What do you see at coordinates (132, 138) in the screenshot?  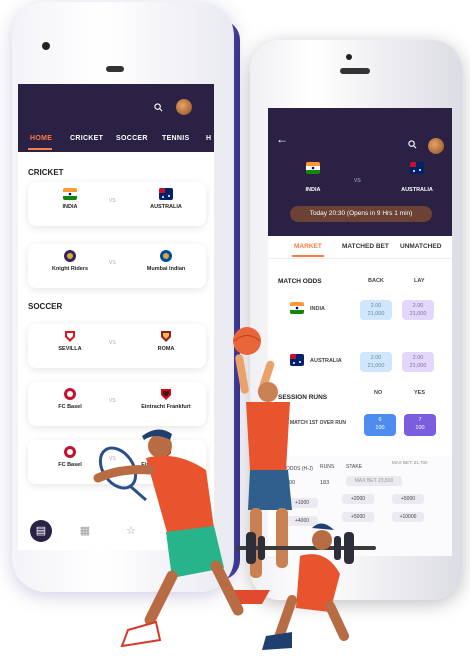 I see `tab-soccer: SOCCER` at bounding box center [132, 138].